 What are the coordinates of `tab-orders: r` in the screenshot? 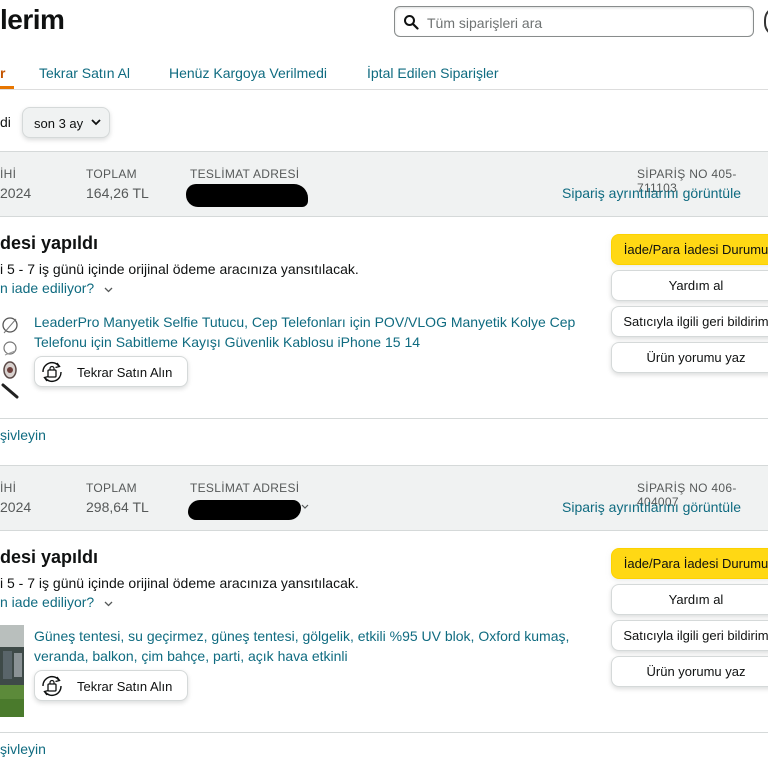 It's located at (2, 73).